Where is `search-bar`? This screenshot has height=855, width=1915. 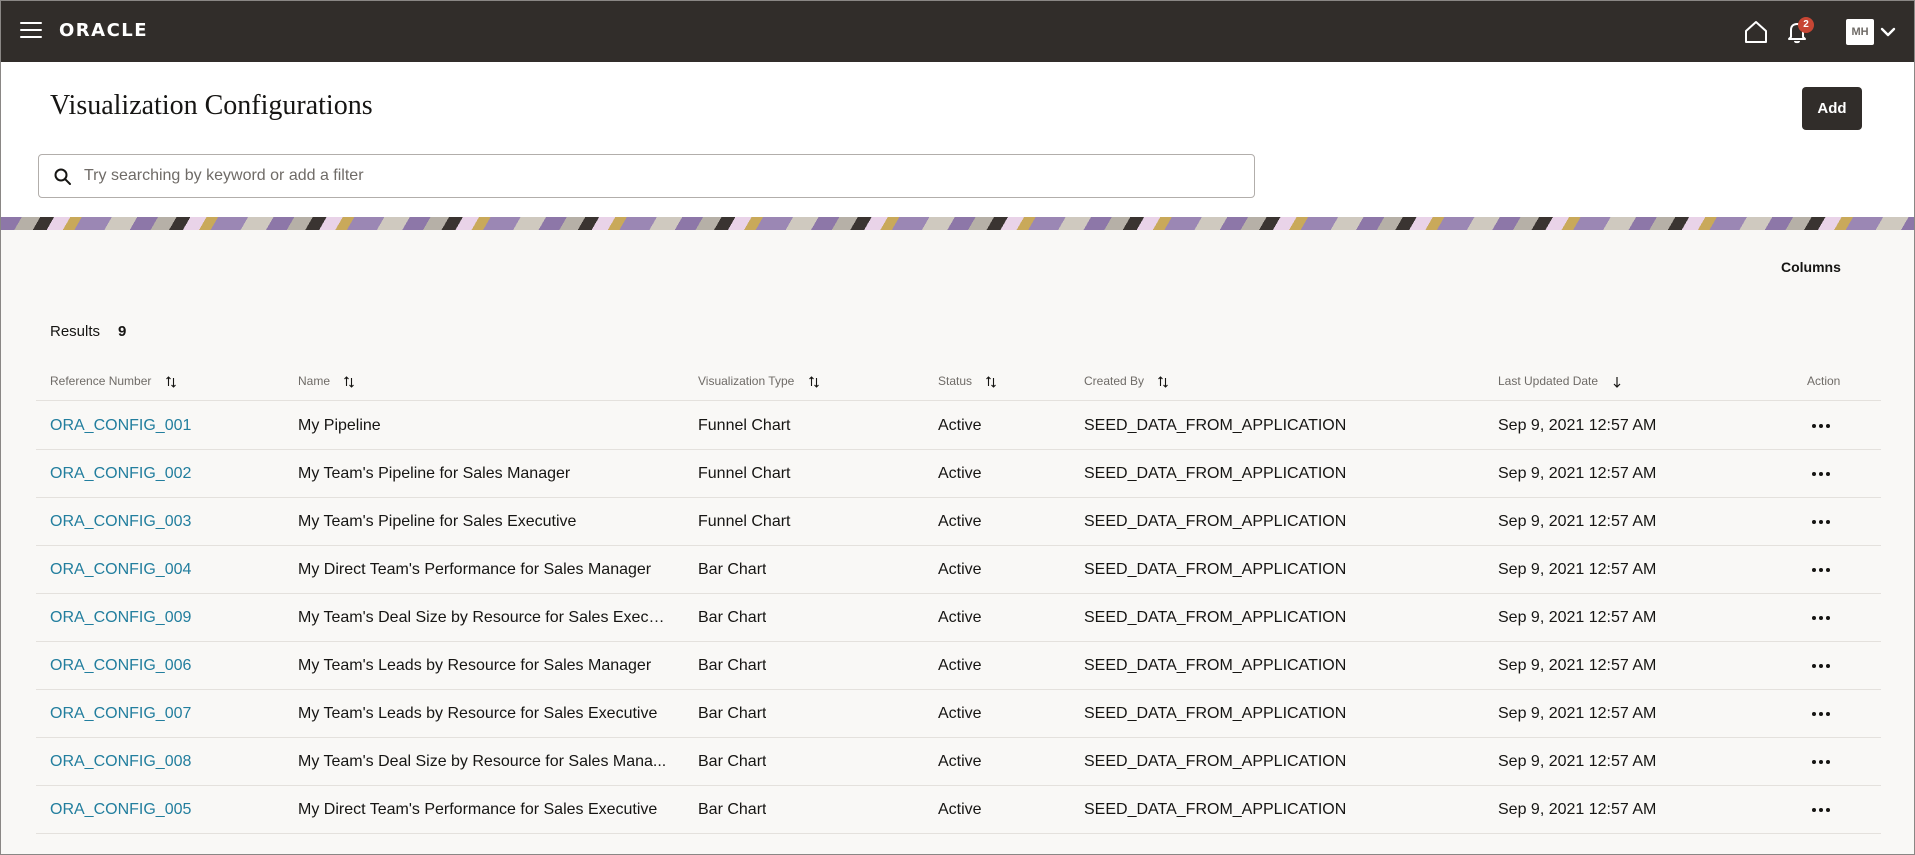 search-bar is located at coordinates (646, 176).